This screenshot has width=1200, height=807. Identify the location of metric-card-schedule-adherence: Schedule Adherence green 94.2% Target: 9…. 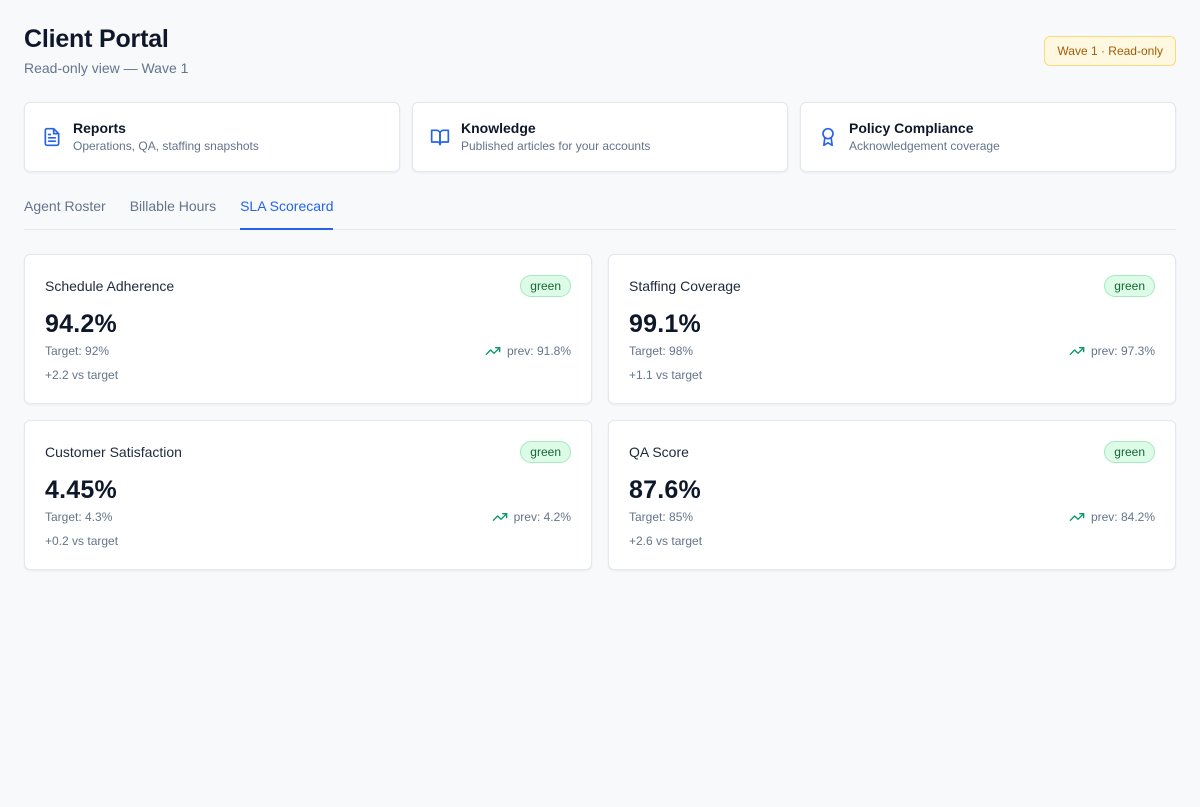
(308, 329).